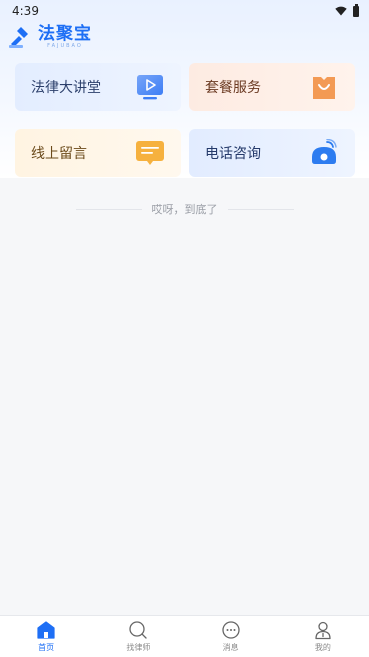 Image resolution: width=369 pixels, height=657 pixels. I want to click on tab-messages: 消息, so click(231, 636).